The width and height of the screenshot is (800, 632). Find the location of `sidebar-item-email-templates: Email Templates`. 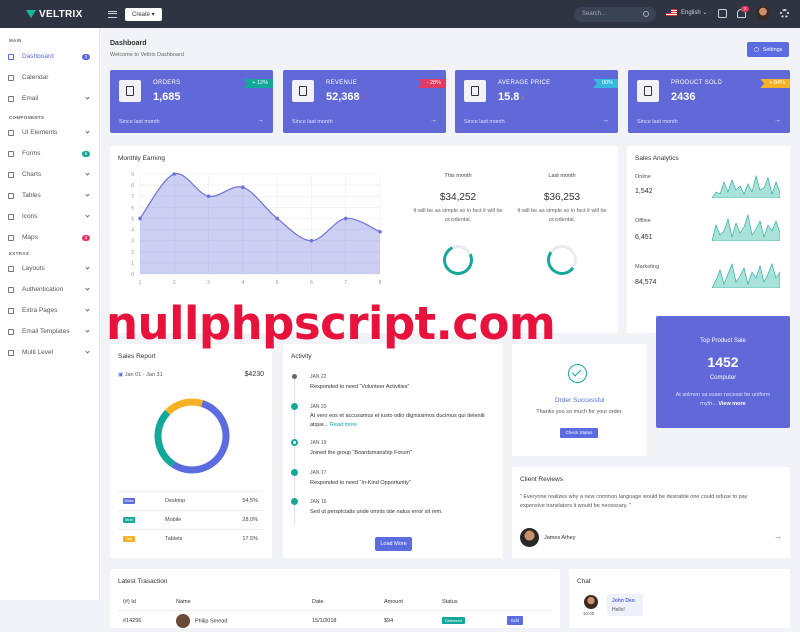

sidebar-item-email-templates: Email Templates is located at coordinates (49, 331).